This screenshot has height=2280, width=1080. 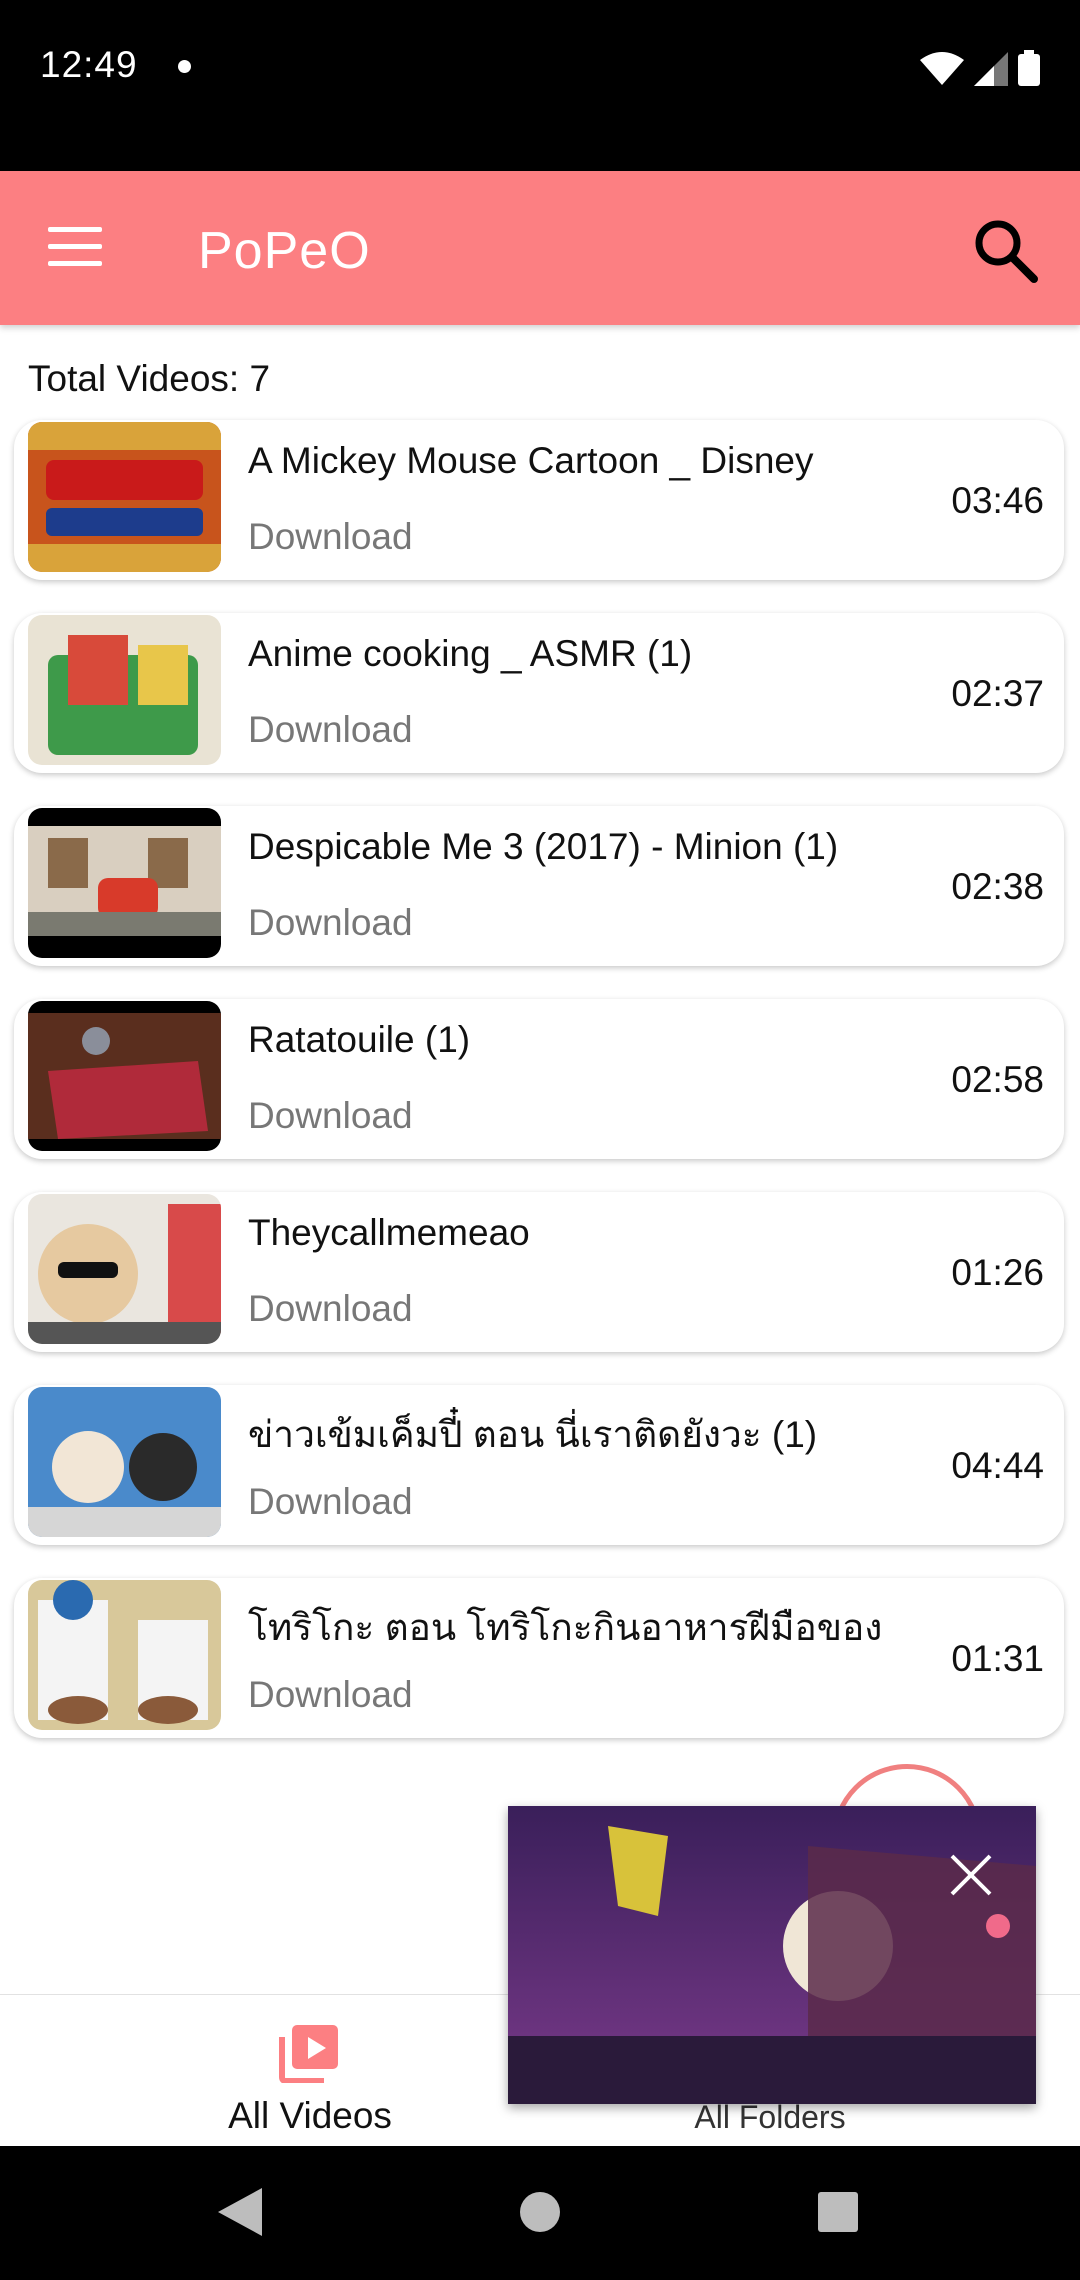 I want to click on tab-all-folders-label: All Folders, so click(x=770, y=2117).